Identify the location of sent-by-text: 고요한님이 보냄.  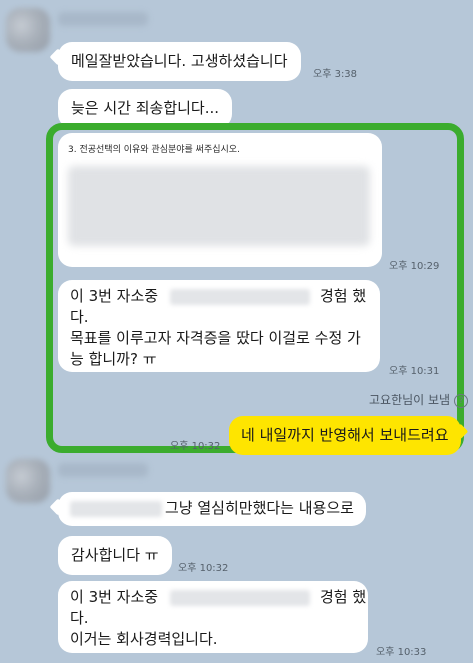
(410, 400).